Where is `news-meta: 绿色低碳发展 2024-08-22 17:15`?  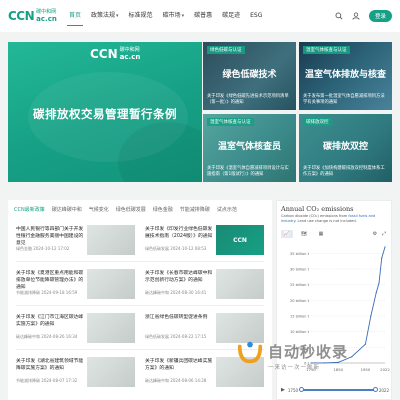 news-meta: 绿色低碳发展 2024-08-22 17:15 is located at coordinates (176, 336).